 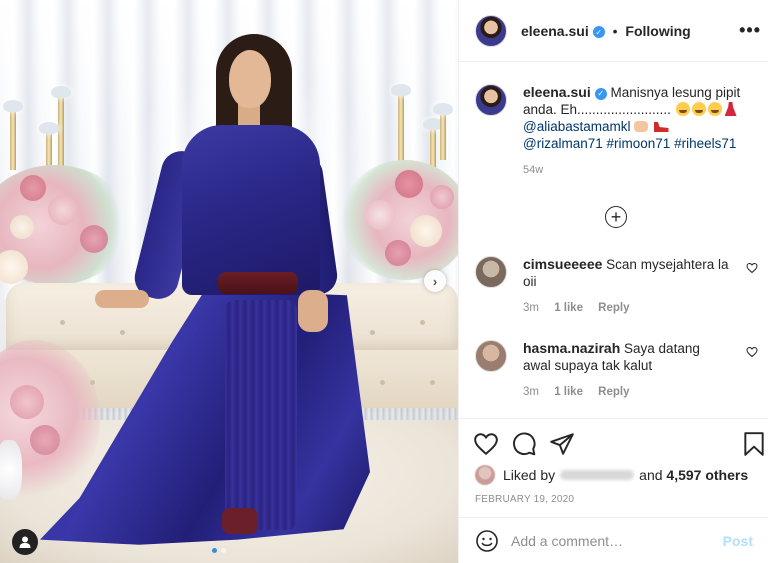 I want to click on following-button: Following, so click(x=657, y=31).